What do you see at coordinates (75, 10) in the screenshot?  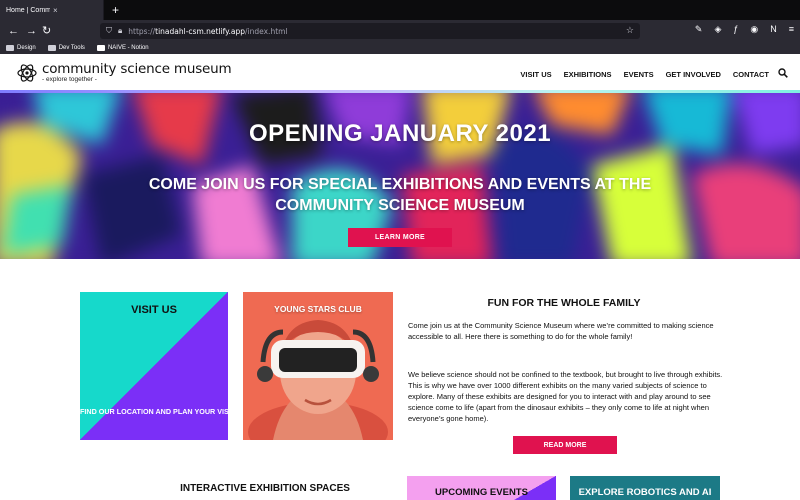 I see `tab-close-icon: ×` at bounding box center [75, 10].